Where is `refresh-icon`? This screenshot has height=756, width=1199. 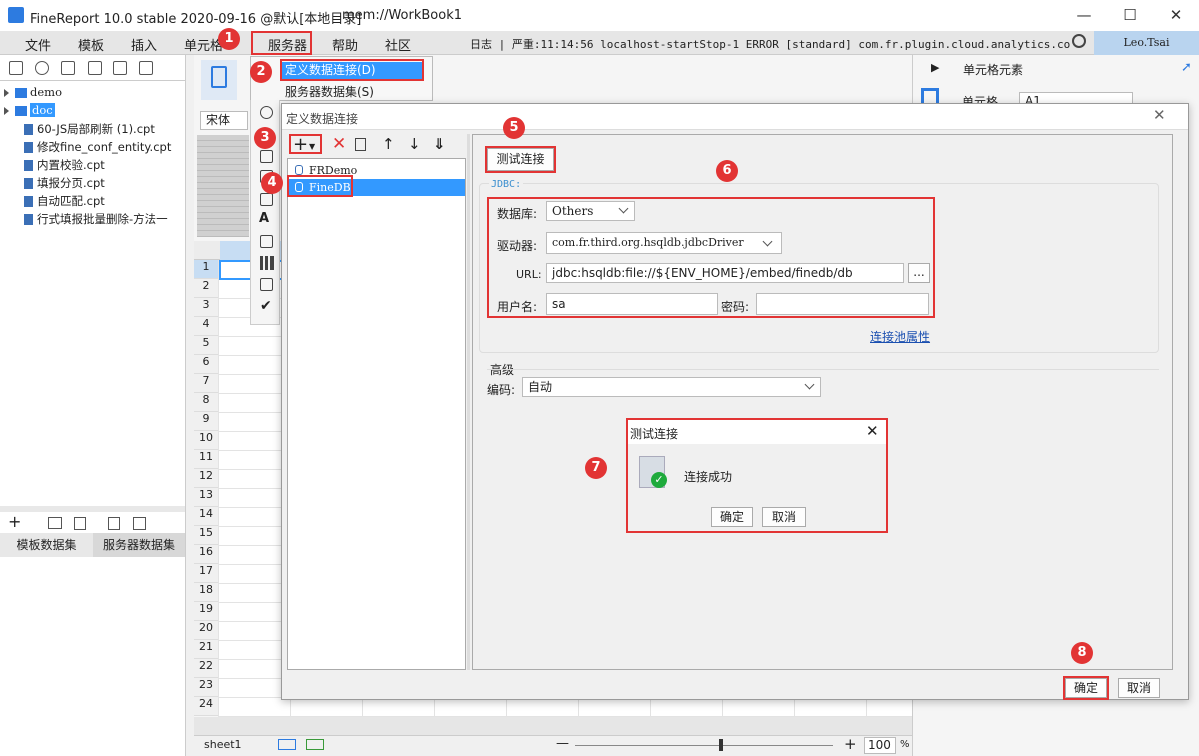 refresh-icon is located at coordinates (42, 68).